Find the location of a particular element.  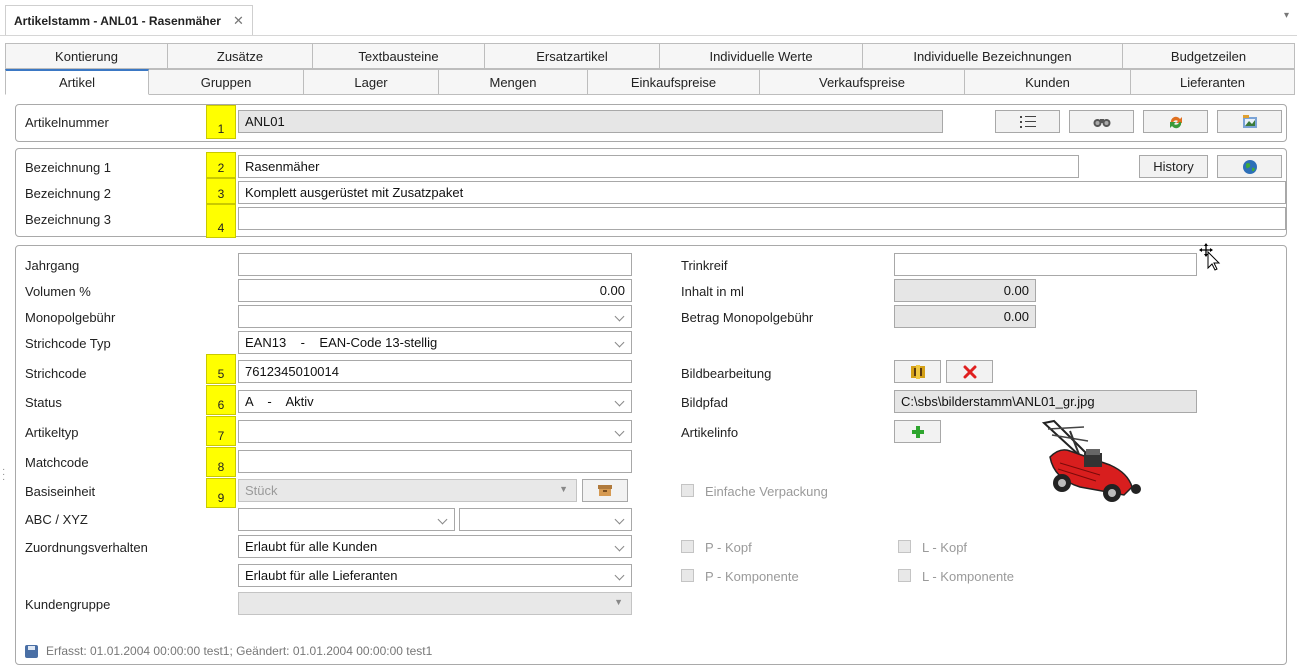

document-tab: Artikelstamm - ANL01 - Rasenmäher ✕ is located at coordinates (129, 20).